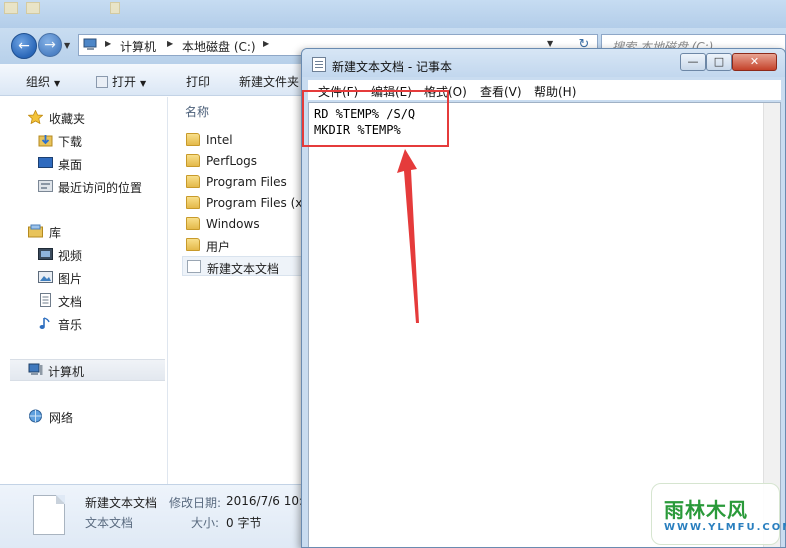 This screenshot has height=548, width=786. I want to click on print-button: 打印, so click(198, 81).